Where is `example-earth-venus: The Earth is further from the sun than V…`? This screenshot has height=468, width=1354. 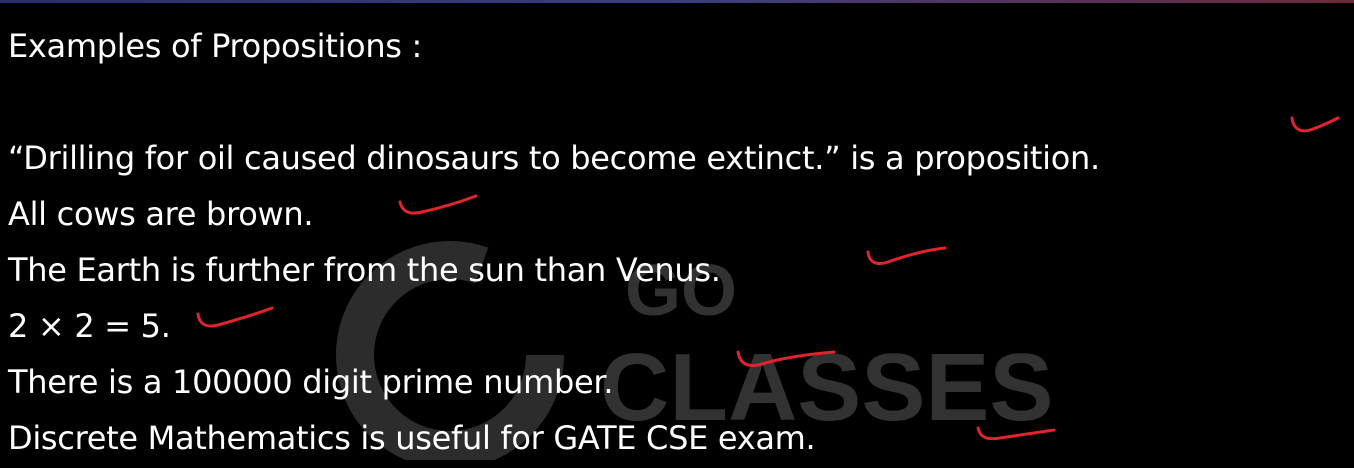 example-earth-venus: The Earth is further from the sun than V… is located at coordinates (364, 270).